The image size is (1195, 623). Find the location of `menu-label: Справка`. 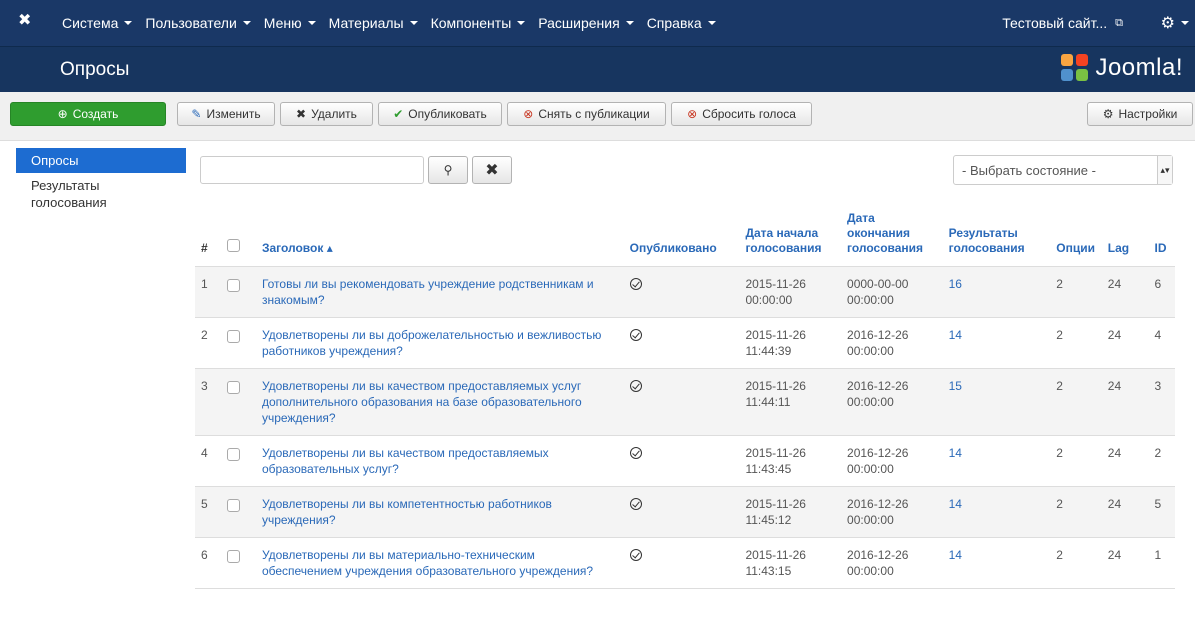

menu-label: Справка is located at coordinates (674, 23).